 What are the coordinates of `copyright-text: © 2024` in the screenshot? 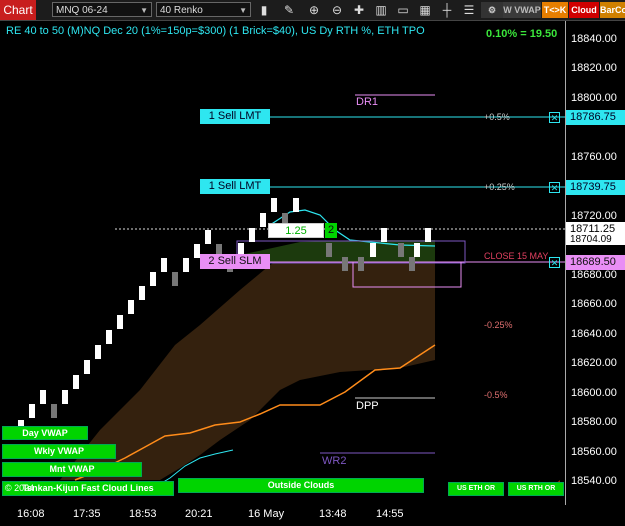 It's located at (20, 488).